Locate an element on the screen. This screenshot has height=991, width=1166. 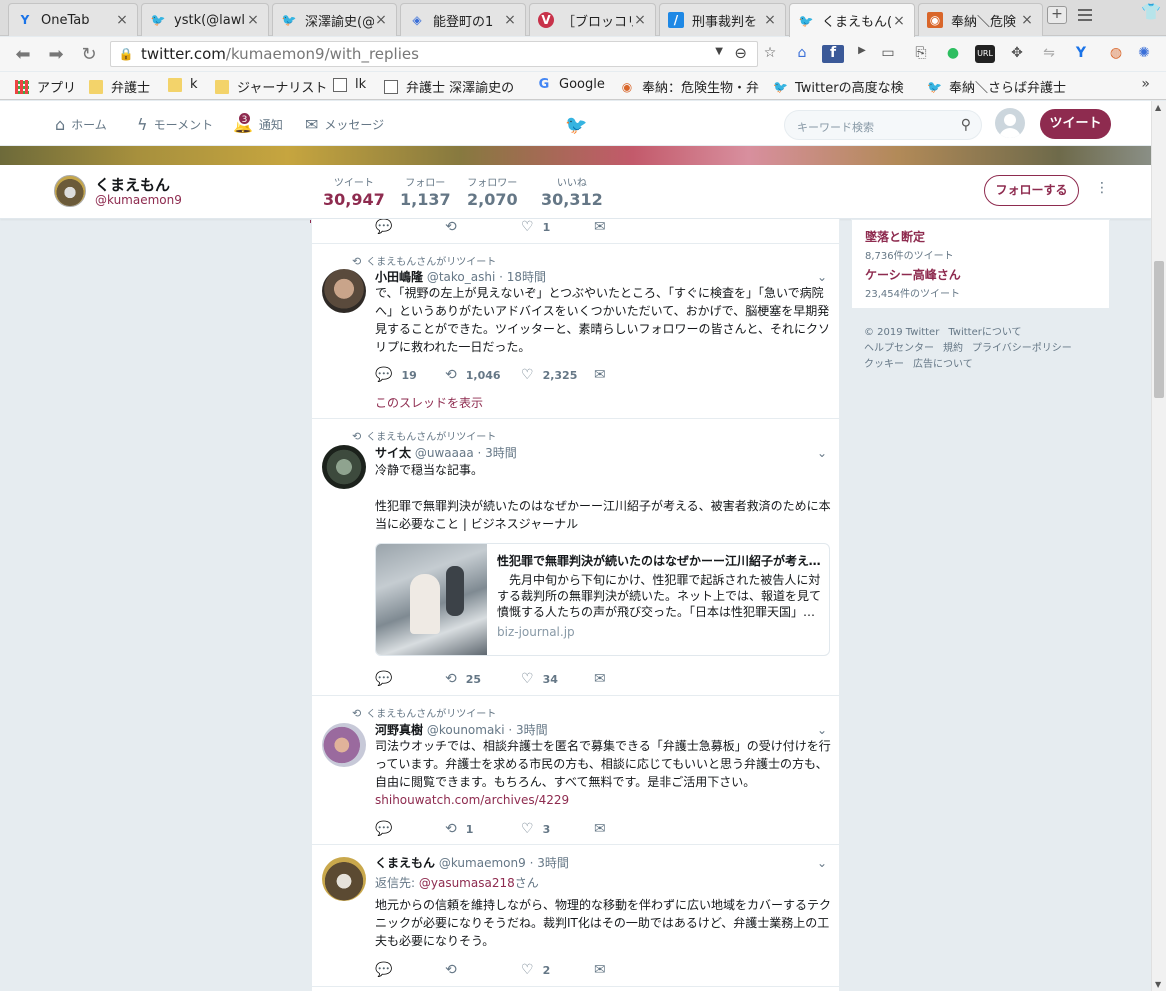
like-action: ♡ 3 is located at coordinates (535, 829).